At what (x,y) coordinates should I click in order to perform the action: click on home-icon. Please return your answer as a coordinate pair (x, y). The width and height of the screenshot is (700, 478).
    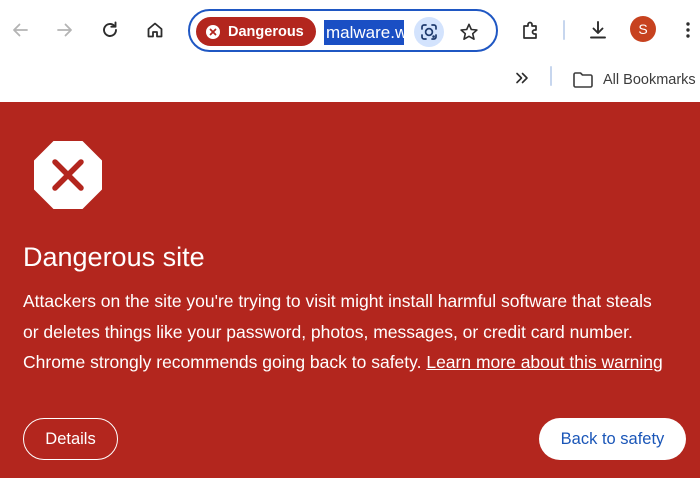
    Looking at the image, I should click on (155, 30).